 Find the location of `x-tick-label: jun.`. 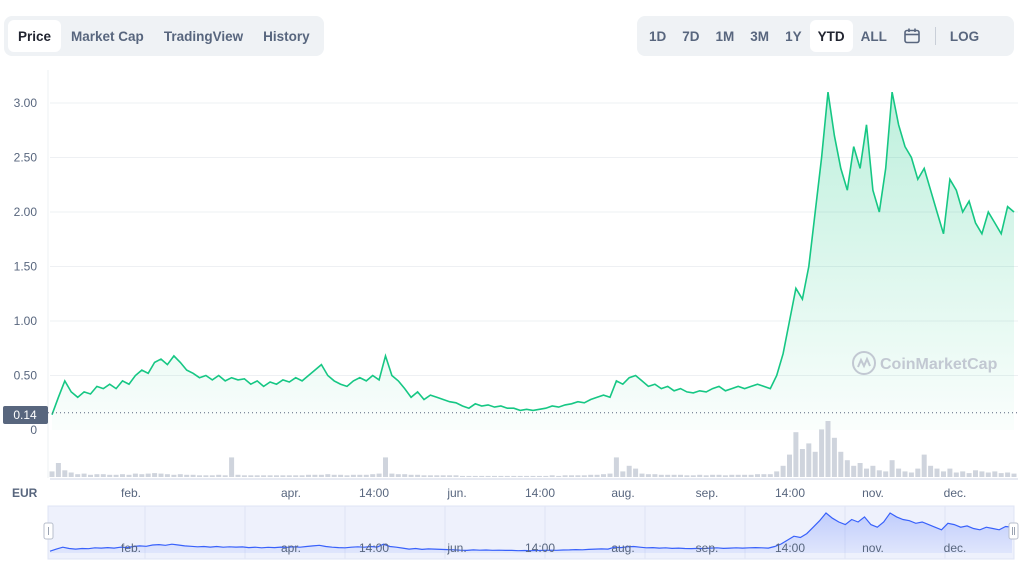

x-tick-label: jun. is located at coordinates (456, 493).